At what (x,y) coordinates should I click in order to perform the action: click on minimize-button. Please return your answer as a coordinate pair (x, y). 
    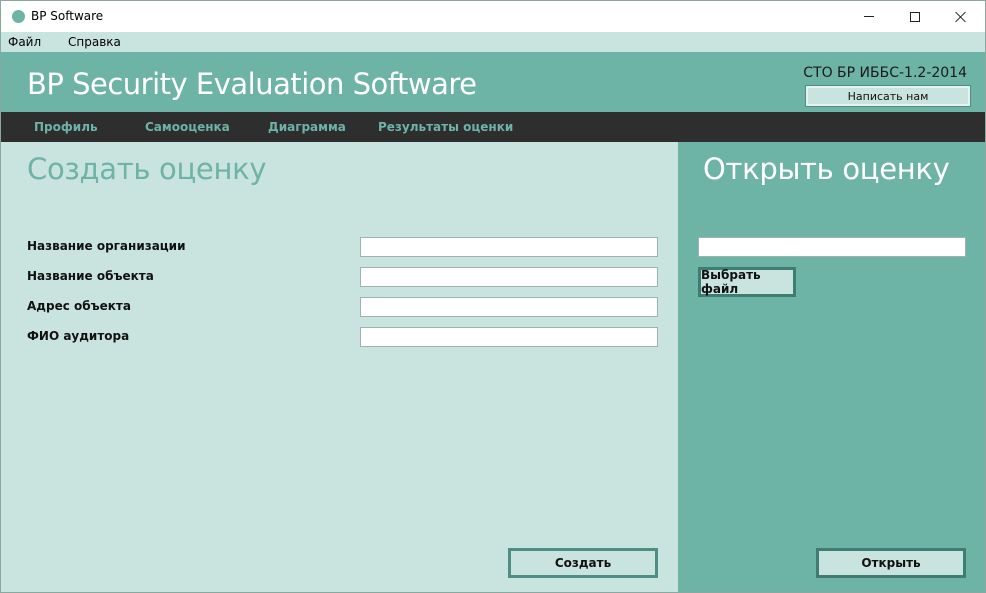
    Looking at the image, I should click on (869, 16).